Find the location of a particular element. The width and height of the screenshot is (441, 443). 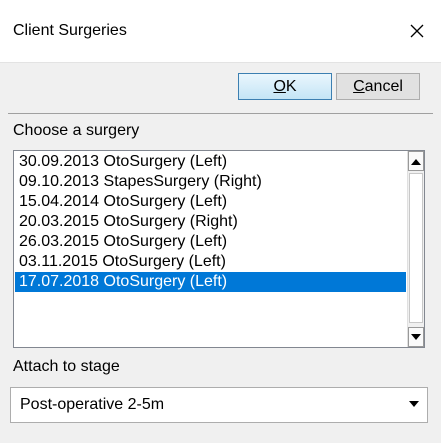

scroll-up-icon is located at coordinates (416, 161).